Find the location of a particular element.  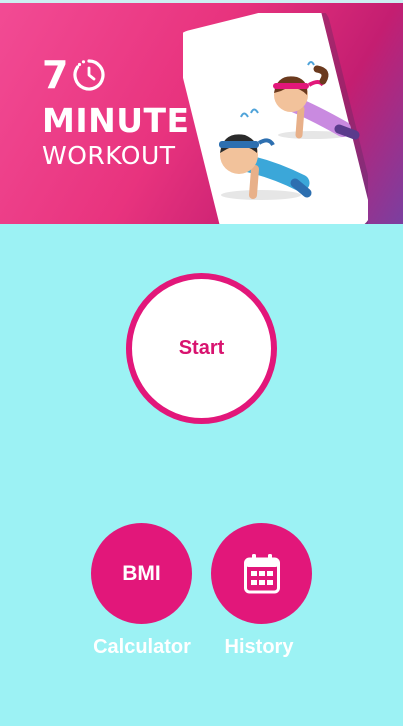

bmi-button-label: BMI is located at coordinates (141, 573).